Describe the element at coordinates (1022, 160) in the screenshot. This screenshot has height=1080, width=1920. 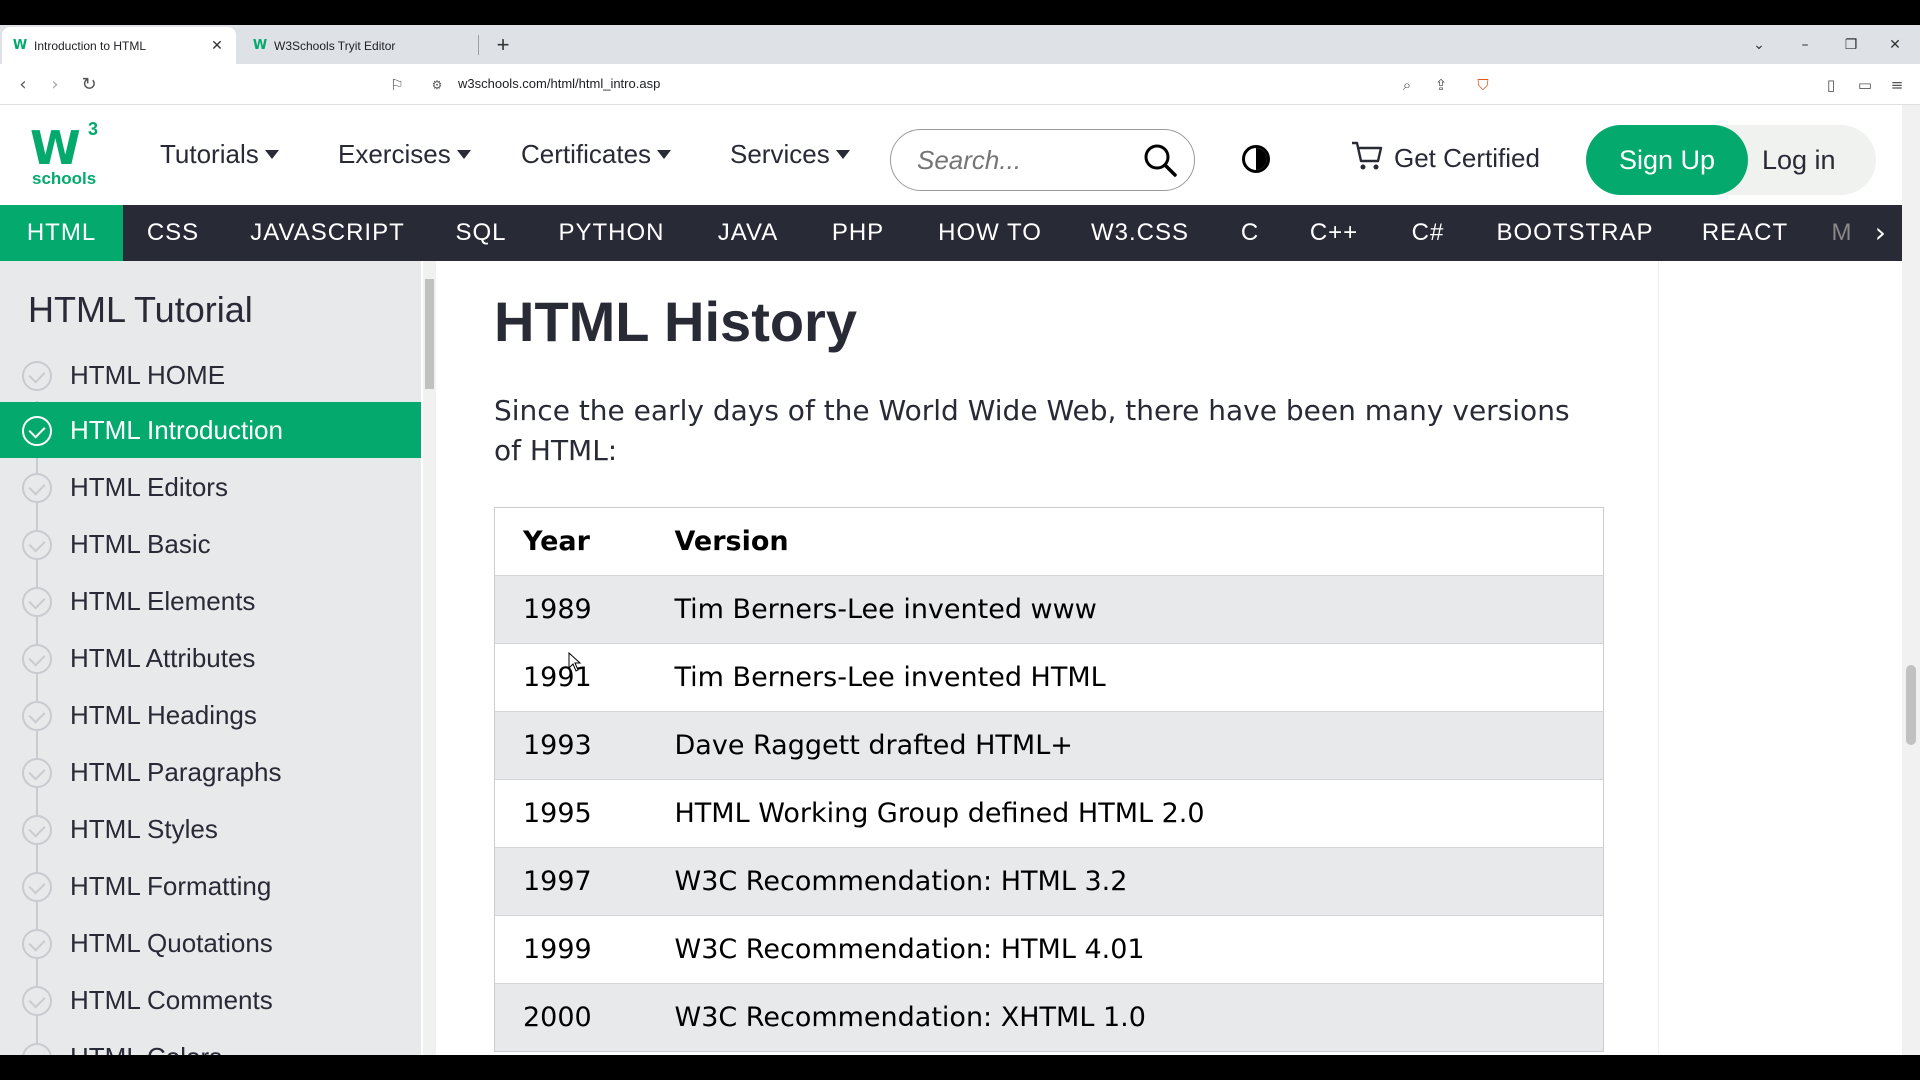
I see `search-input` at that location.